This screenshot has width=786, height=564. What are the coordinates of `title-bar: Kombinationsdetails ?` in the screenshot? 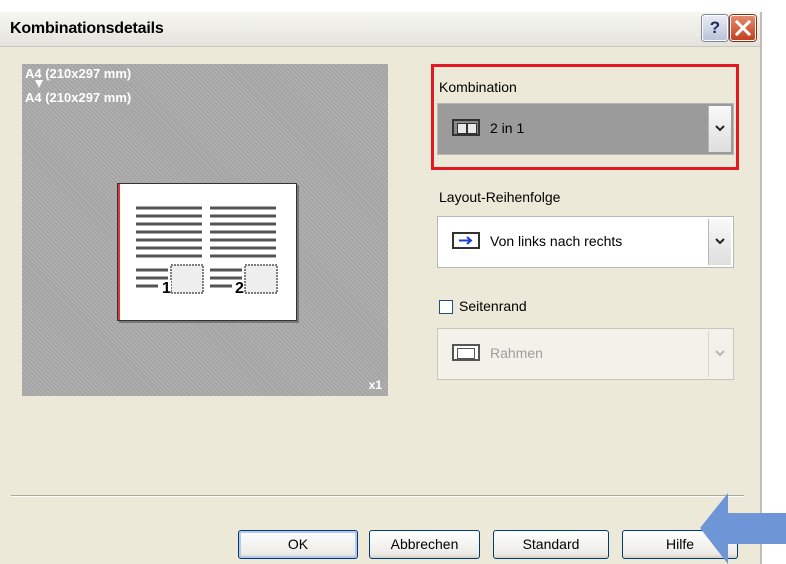 It's located at (380, 29).